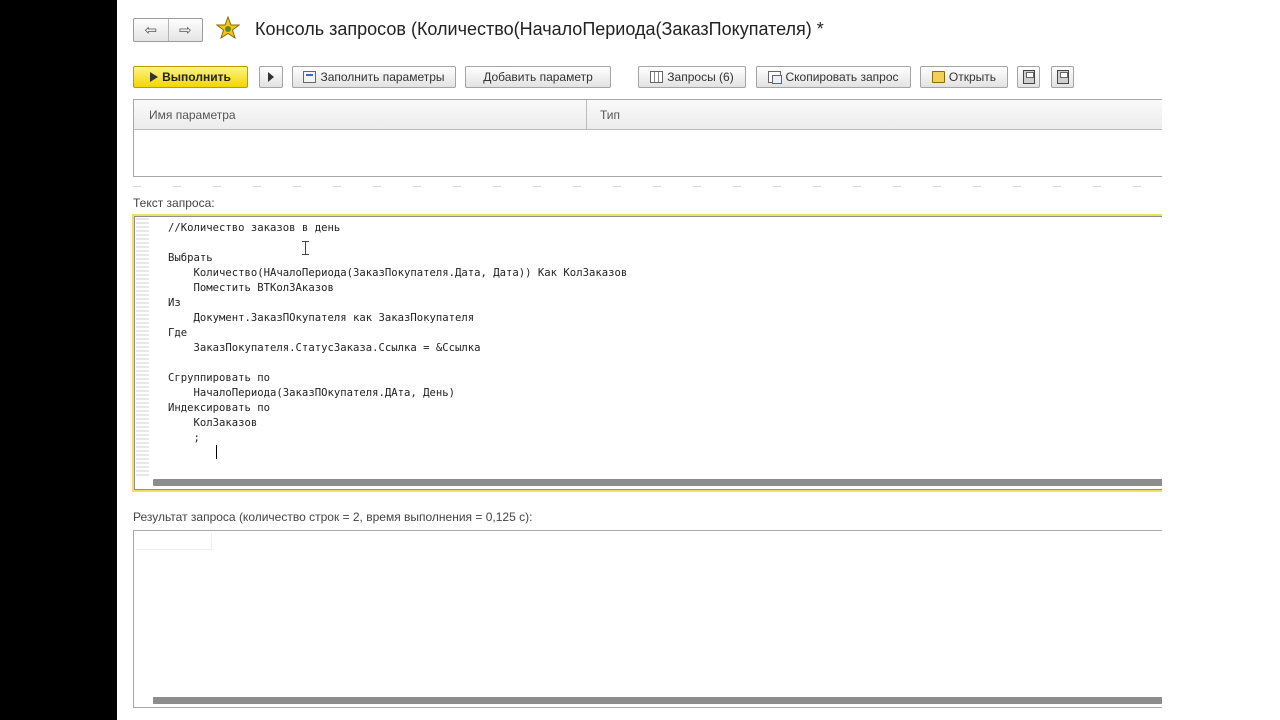 The width and height of the screenshot is (1280, 720). I want to click on favorite-star-icon, so click(228, 28).